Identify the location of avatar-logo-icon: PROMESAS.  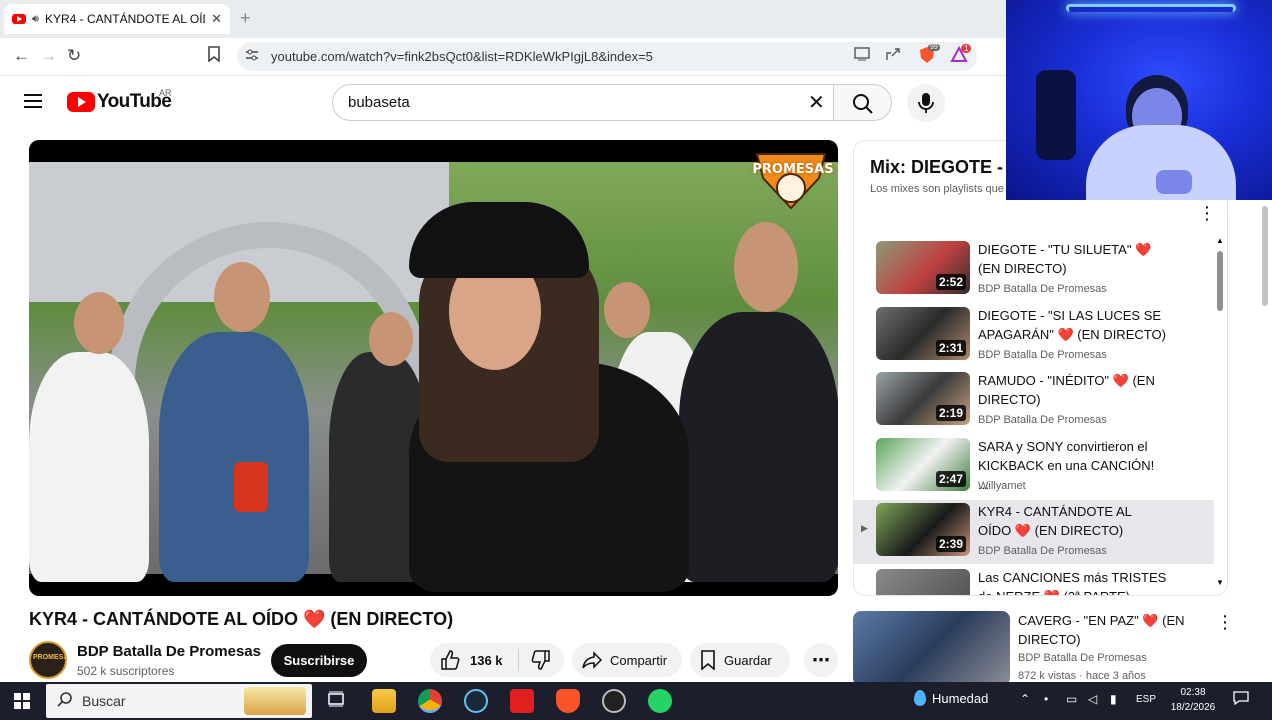
(49, 657).